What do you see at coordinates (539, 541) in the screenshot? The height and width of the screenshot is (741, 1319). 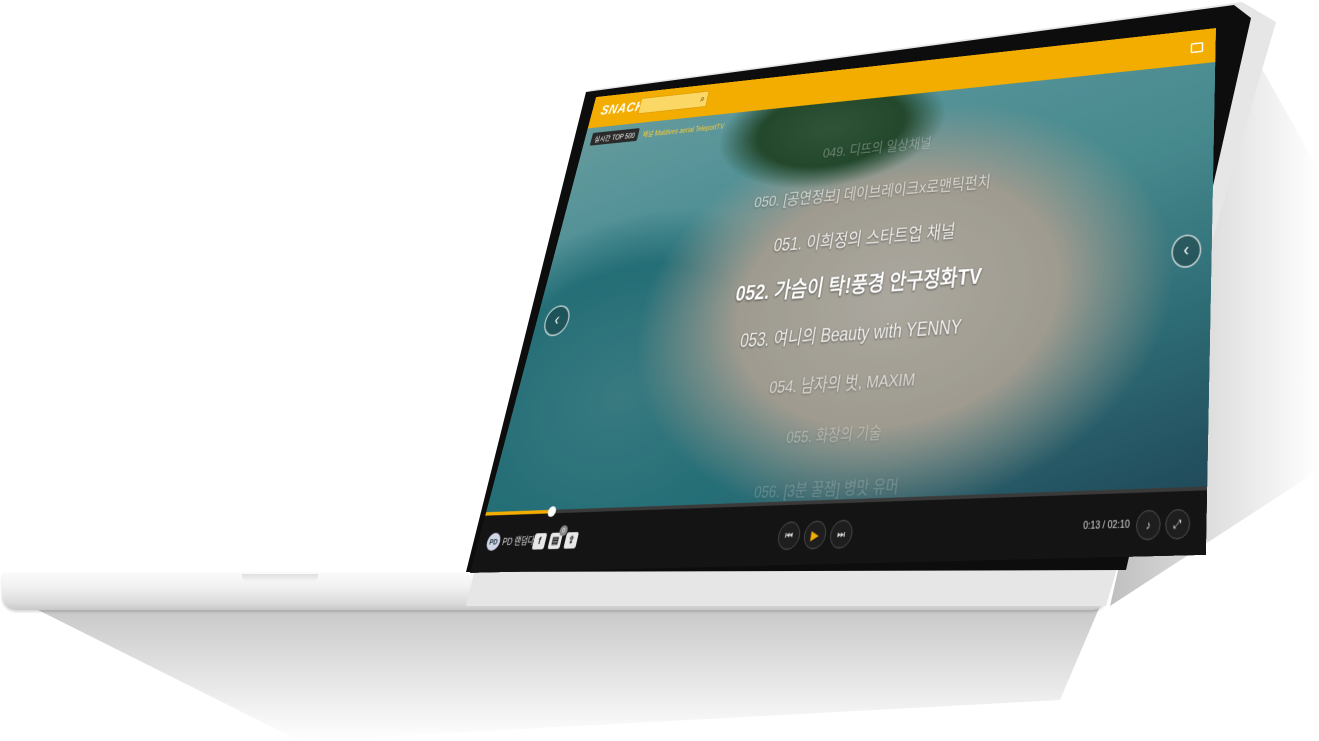 I see `facebook-icon: f` at bounding box center [539, 541].